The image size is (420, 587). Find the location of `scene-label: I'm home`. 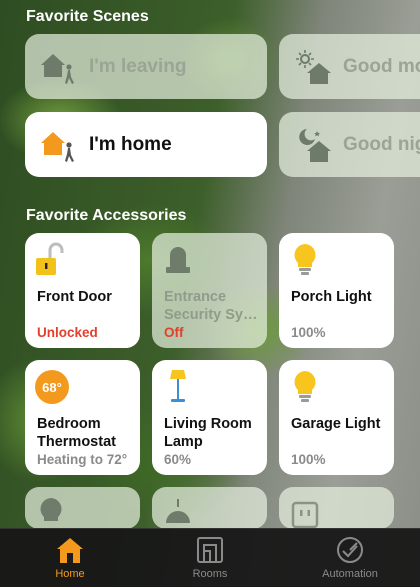

scene-label: I'm home is located at coordinates (130, 144).